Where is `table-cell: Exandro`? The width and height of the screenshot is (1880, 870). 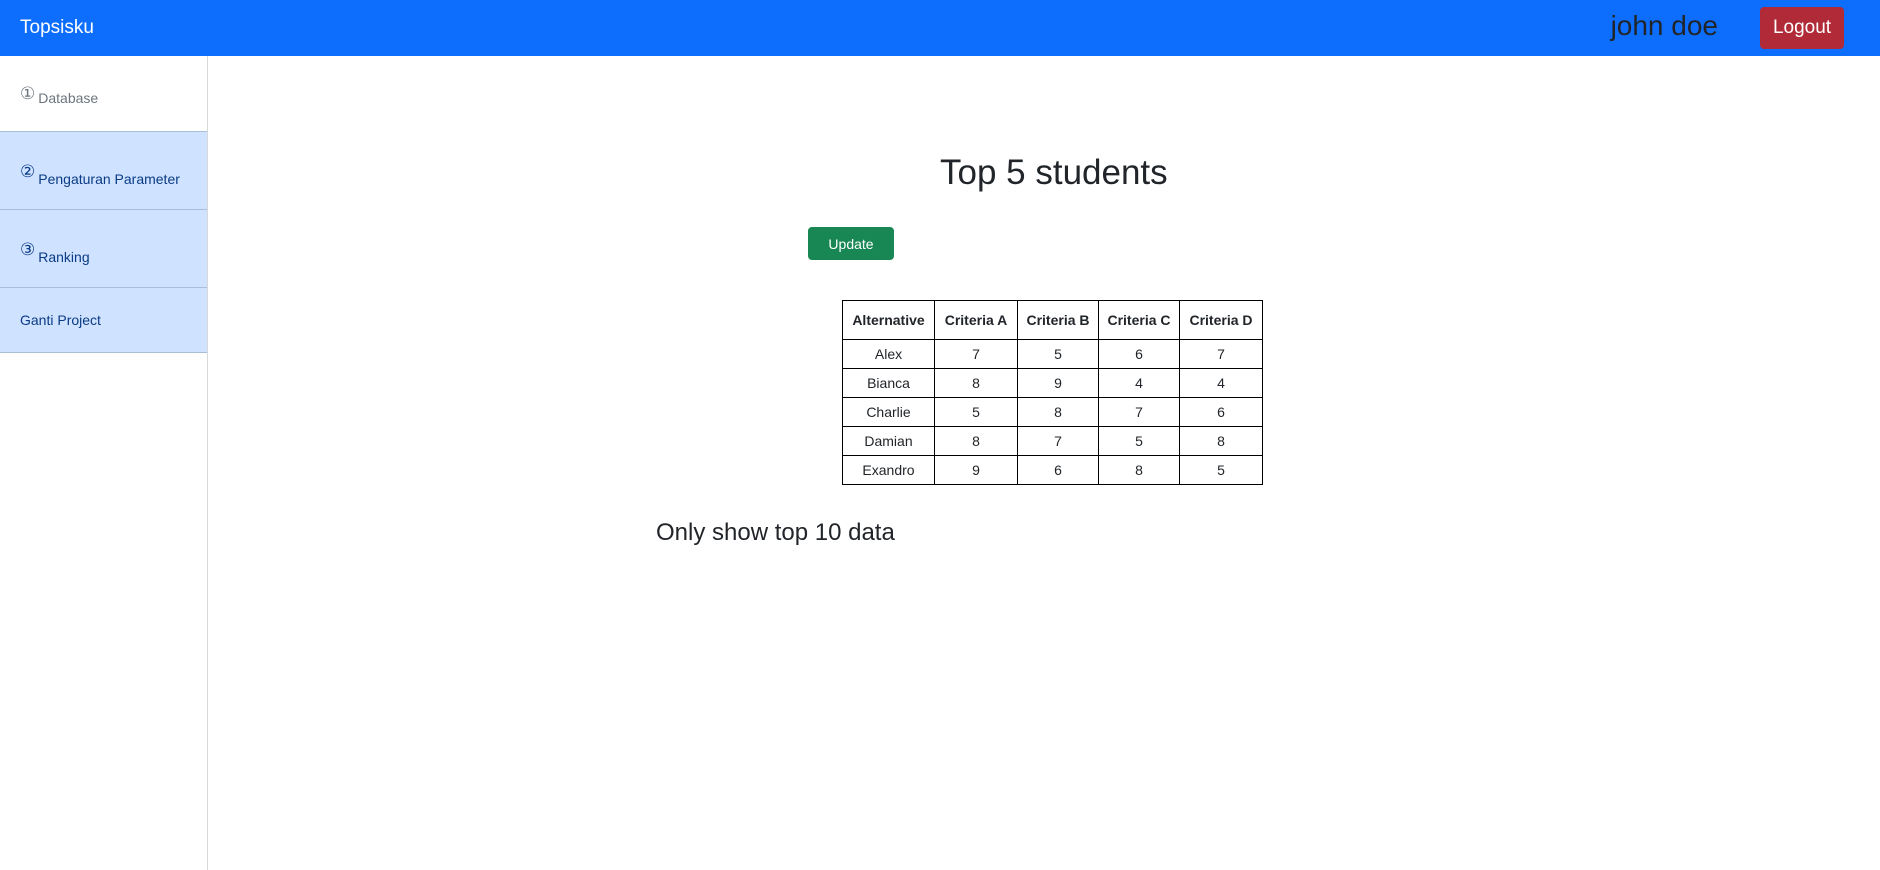
table-cell: Exandro is located at coordinates (888, 470).